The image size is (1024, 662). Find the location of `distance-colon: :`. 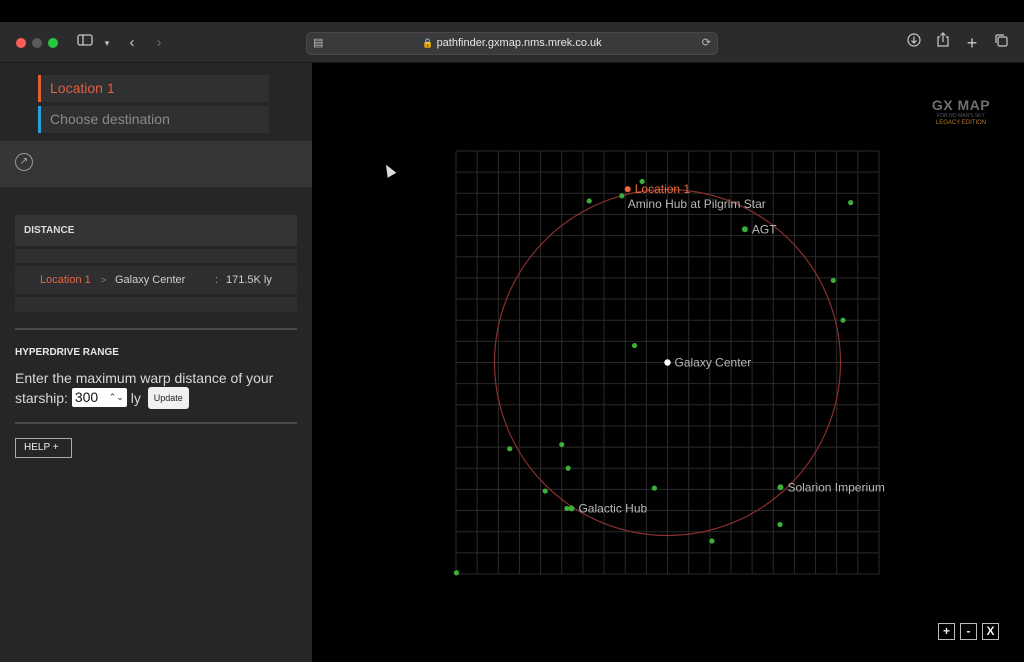

distance-colon: : is located at coordinates (217, 280).